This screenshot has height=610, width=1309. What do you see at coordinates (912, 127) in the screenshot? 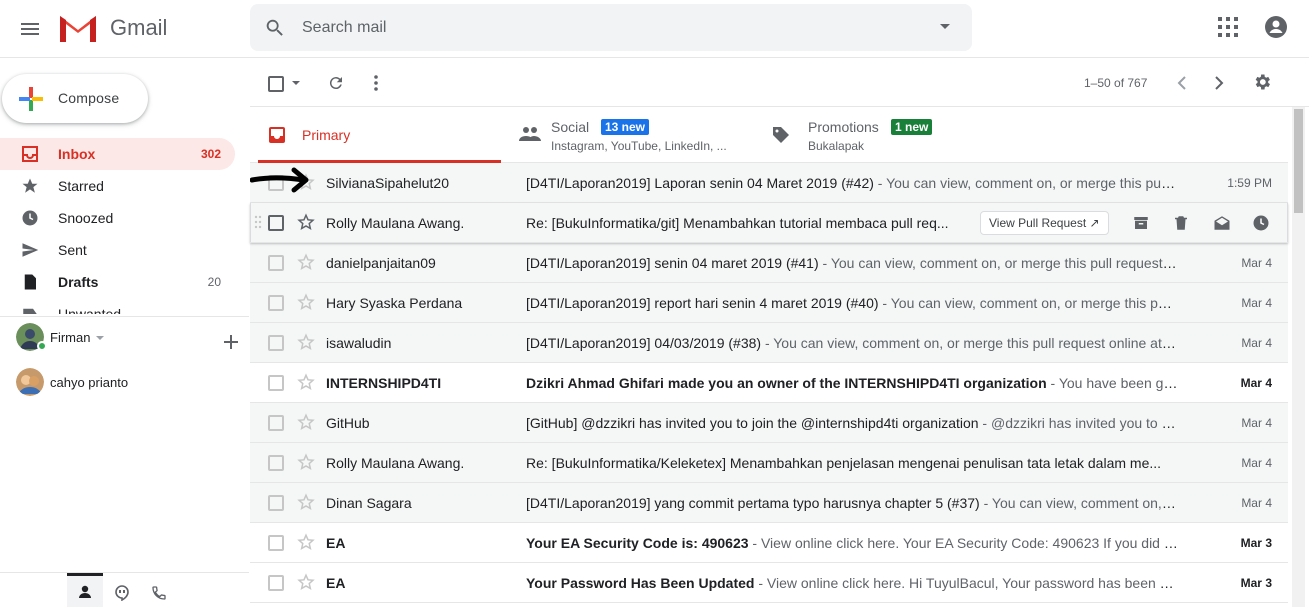
I see `new-count-badge: 1 new` at bounding box center [912, 127].